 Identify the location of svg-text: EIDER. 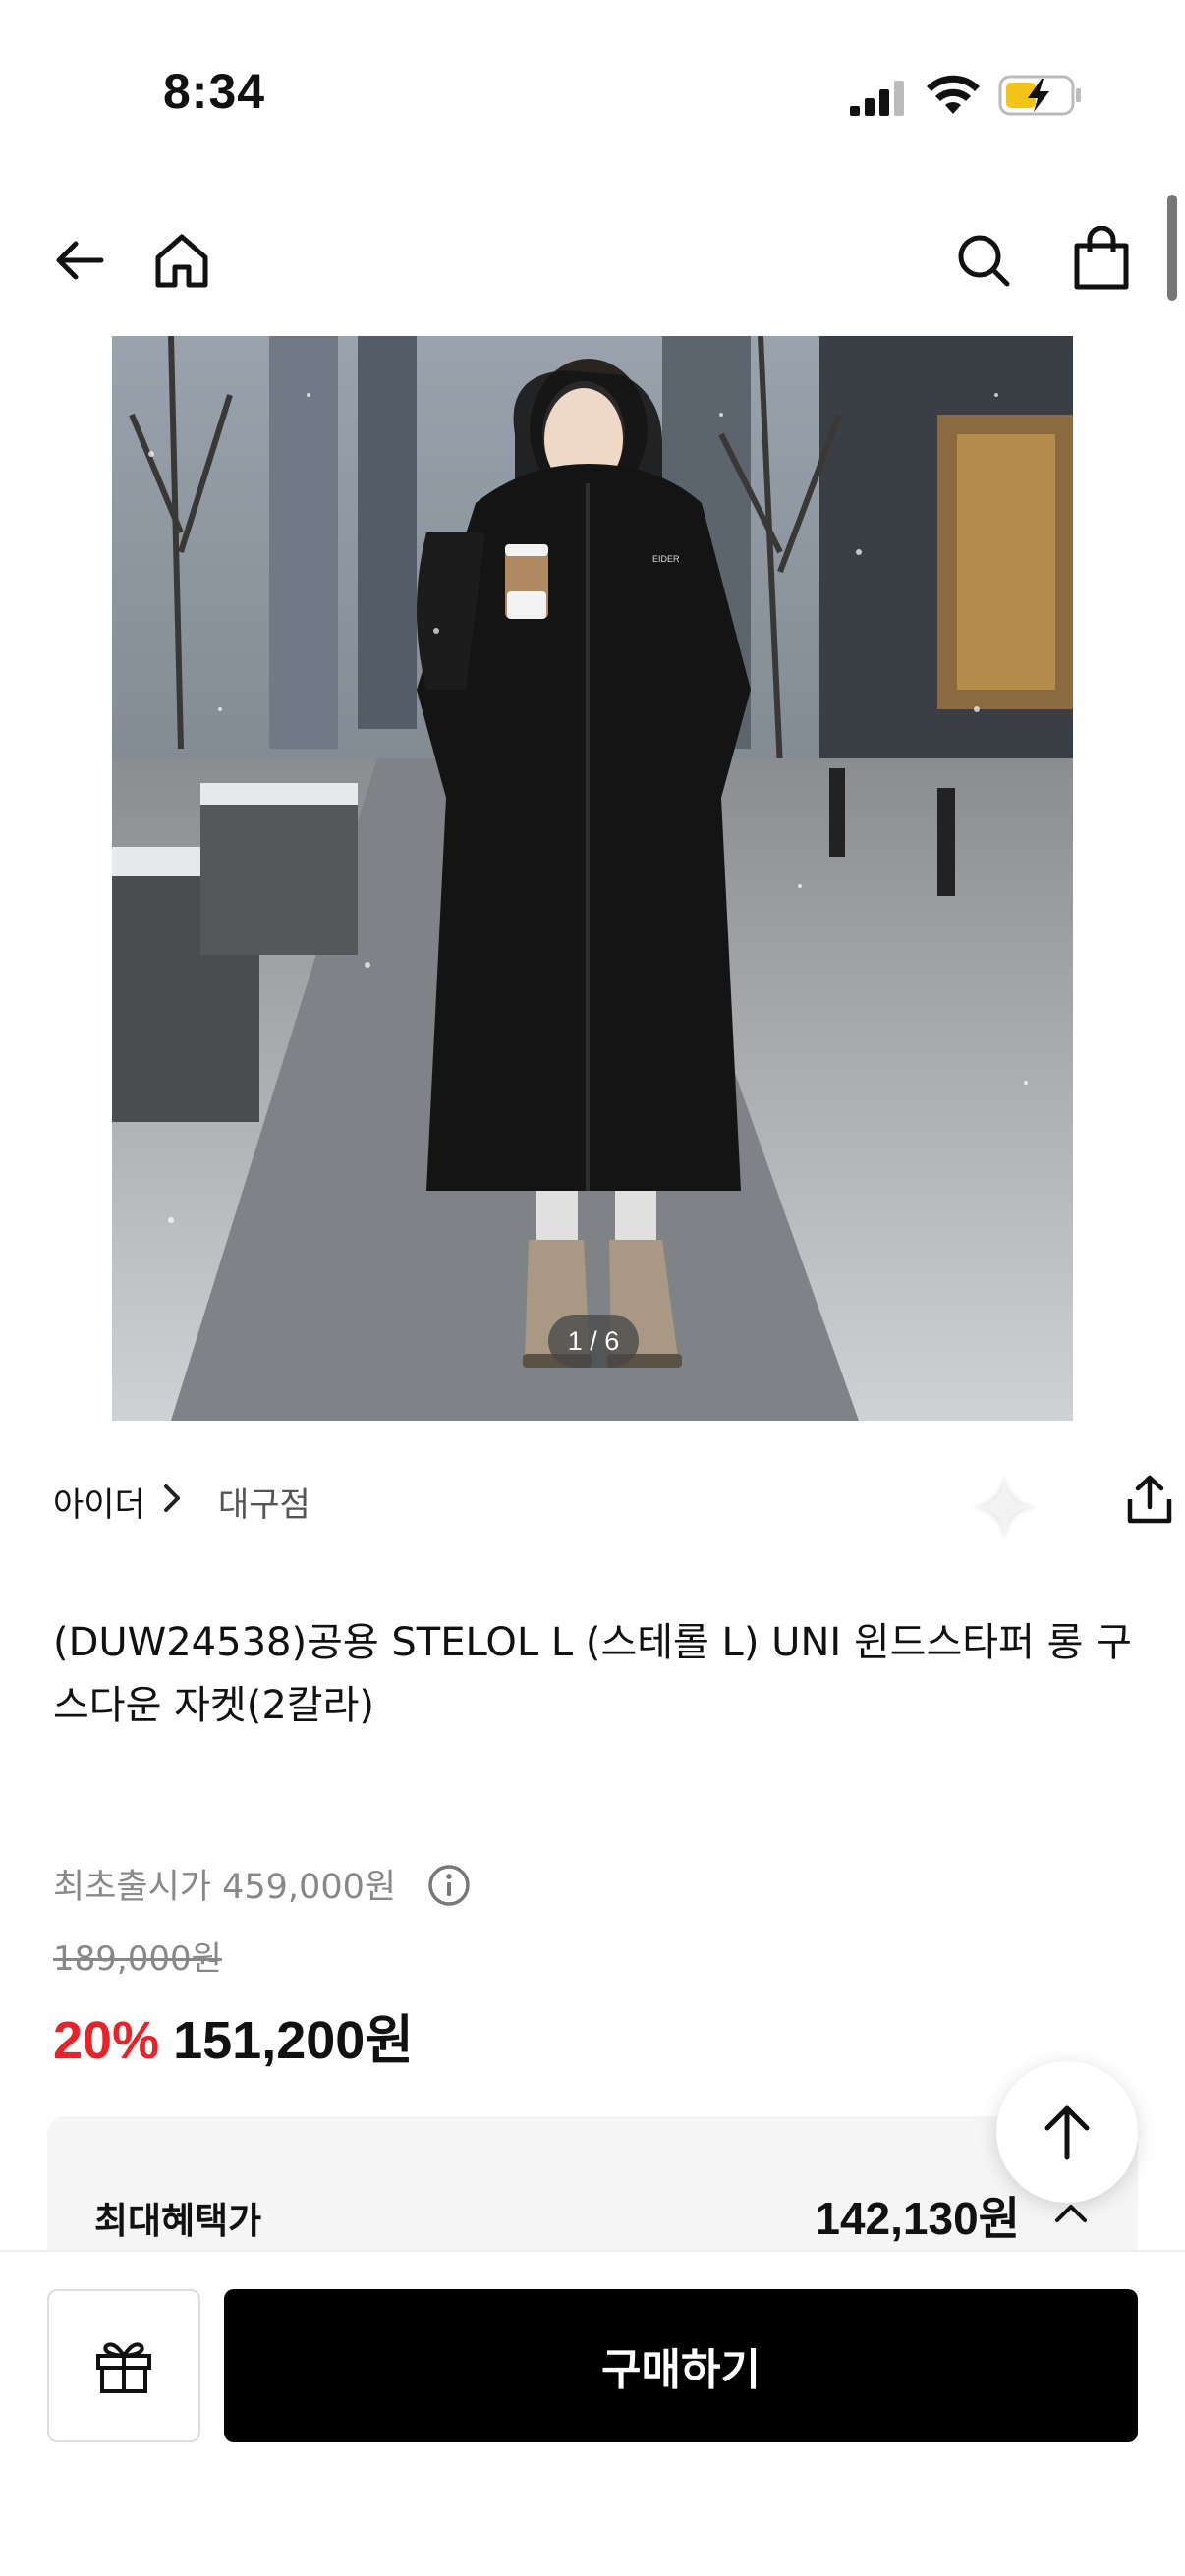
(666, 559).